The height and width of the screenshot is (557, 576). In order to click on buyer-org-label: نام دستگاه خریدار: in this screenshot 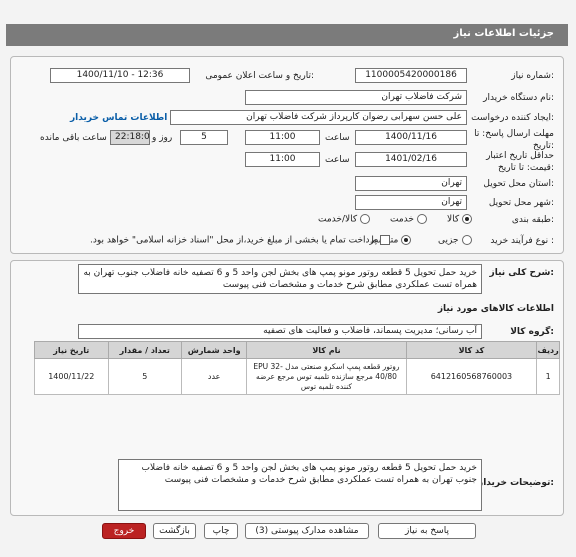, I will do `click(518, 98)`.